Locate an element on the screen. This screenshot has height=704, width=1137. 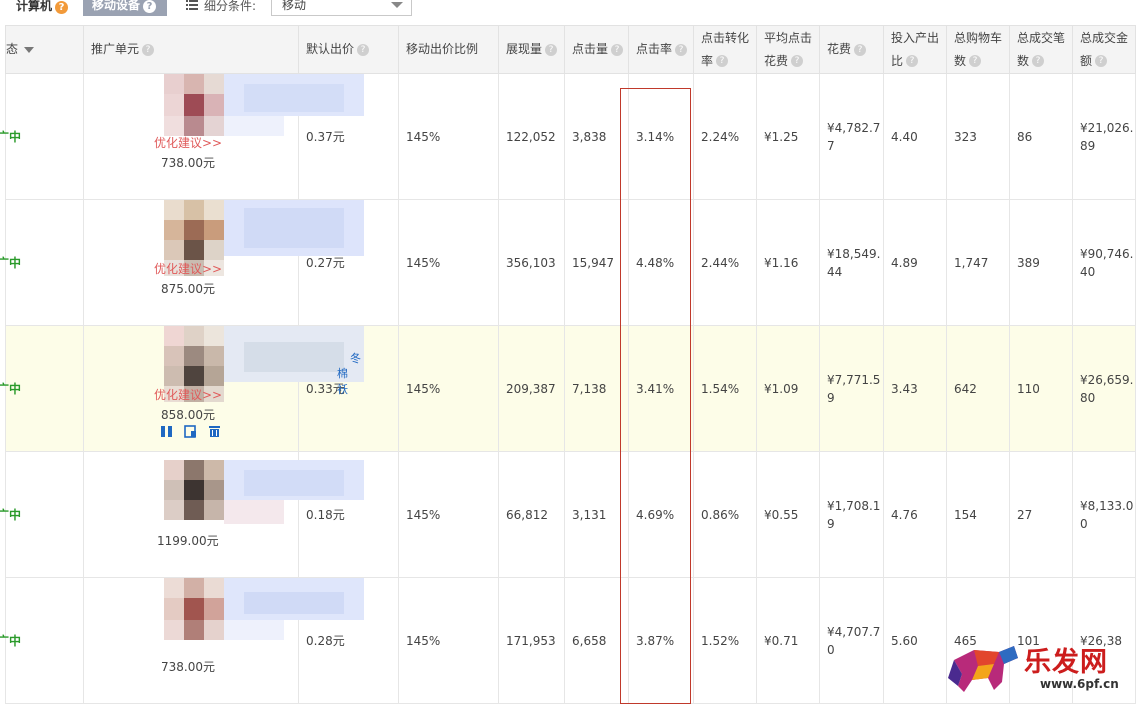
filter-selected-value: 移动 is located at coordinates (294, 6).